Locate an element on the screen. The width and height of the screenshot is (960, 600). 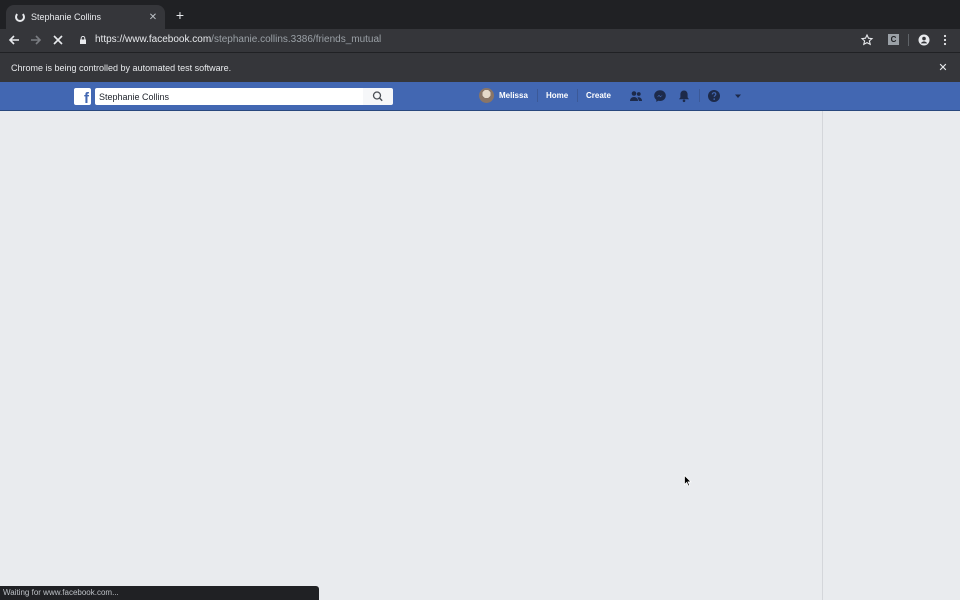
right-column-divider is located at coordinates (822, 355).